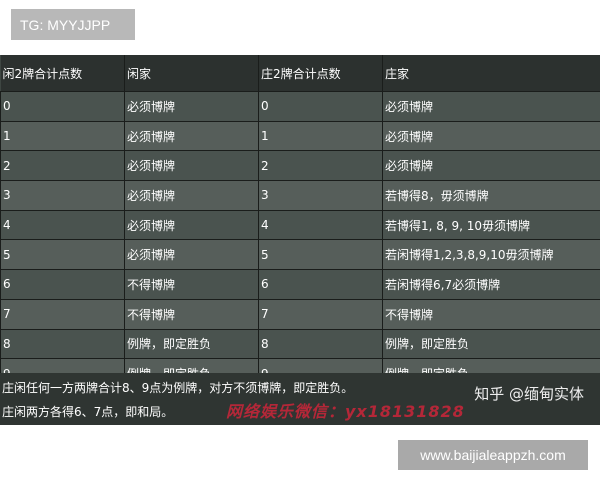 The height and width of the screenshot is (480, 600). What do you see at coordinates (320, 314) in the screenshot?
I see `banker-points-cell: 7` at bounding box center [320, 314].